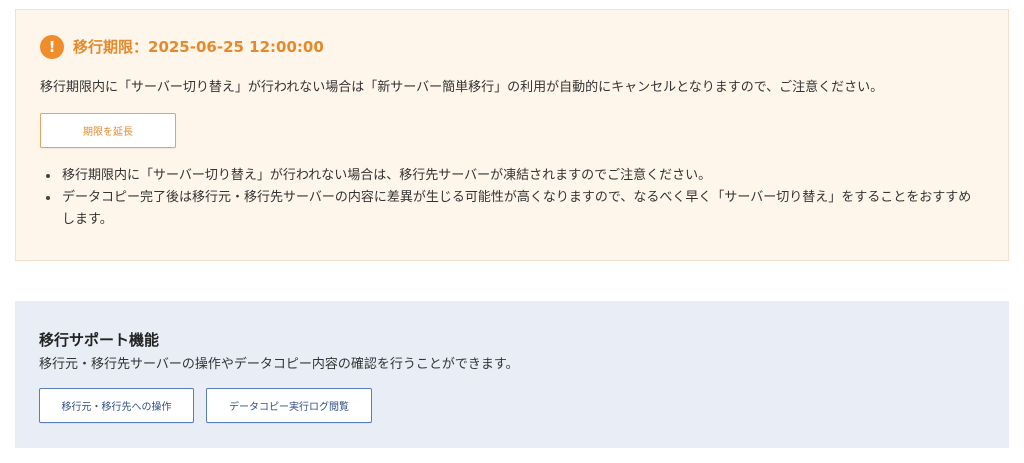  Describe the element at coordinates (279, 364) in the screenshot. I see `support-description: 移行元・移行先サーバーの操作やデータコピー内容の確認を行うことができます。` at that location.